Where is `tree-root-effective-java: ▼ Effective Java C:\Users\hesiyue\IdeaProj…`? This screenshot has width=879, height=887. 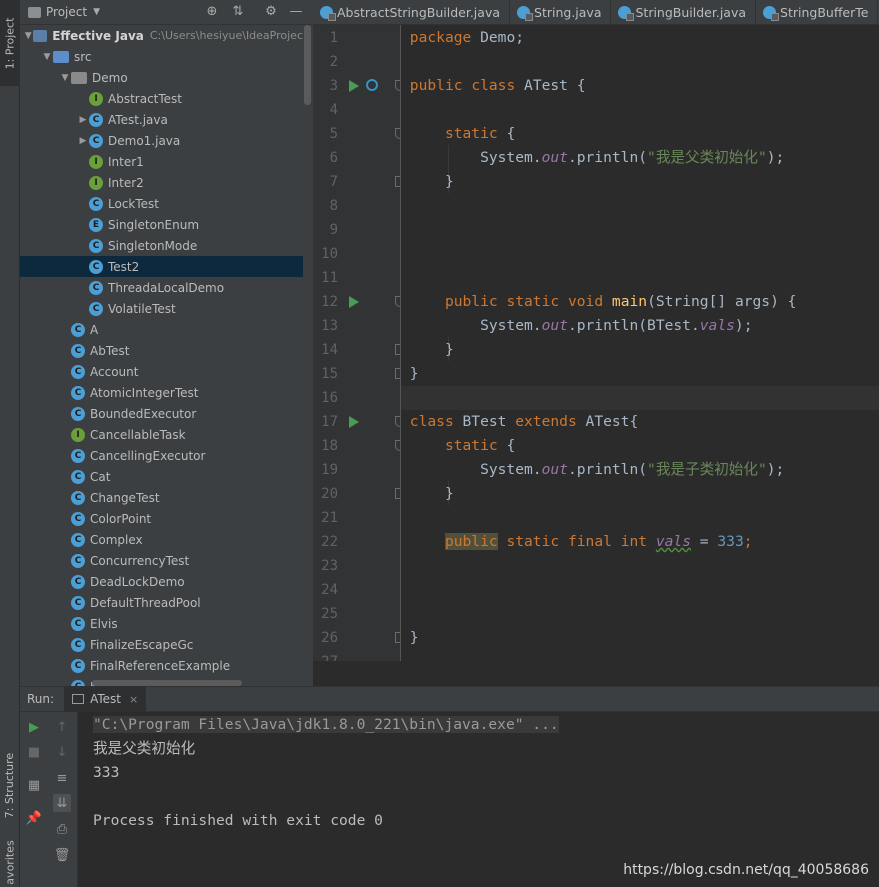
tree-root-effective-java: ▼ Effective Java C:\Users\hesiyue\IdeaProj… is located at coordinates (161, 35).